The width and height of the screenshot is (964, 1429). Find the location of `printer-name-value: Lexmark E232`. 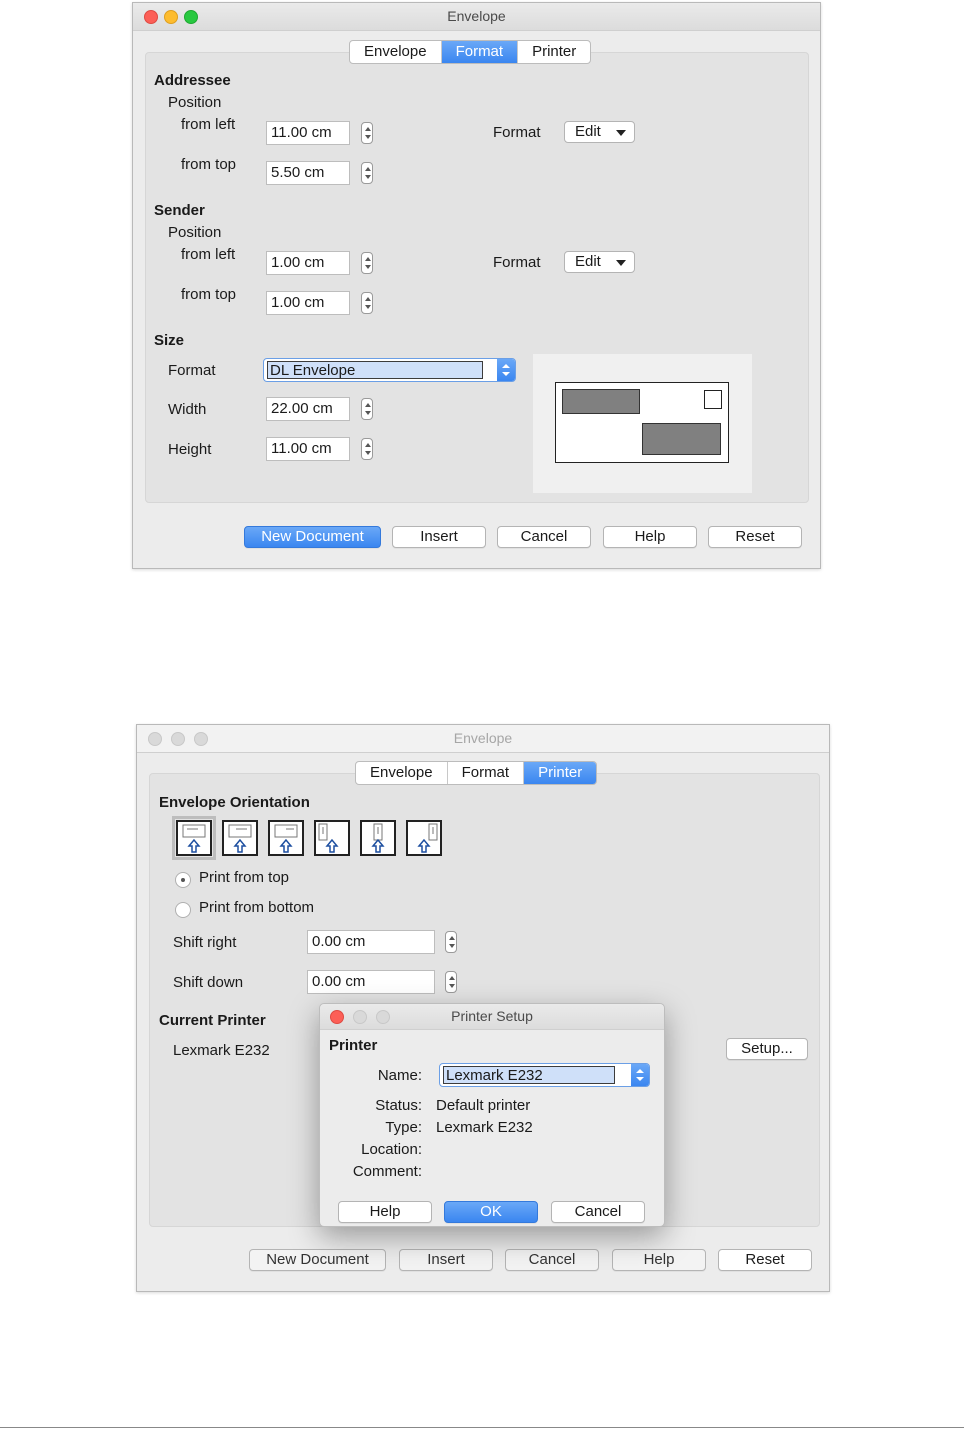

printer-name-value: Lexmark E232 is located at coordinates (529, 1075).